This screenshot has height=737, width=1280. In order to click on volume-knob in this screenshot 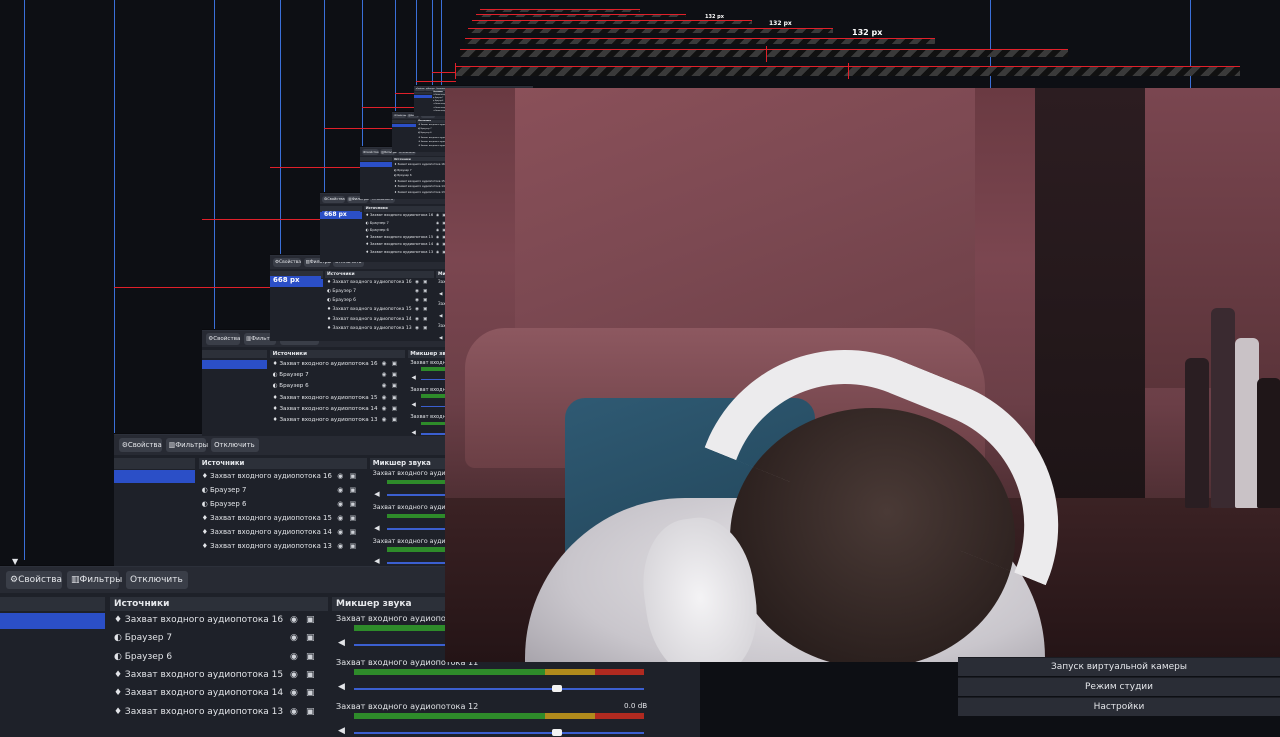, I will do `click(557, 732)`.